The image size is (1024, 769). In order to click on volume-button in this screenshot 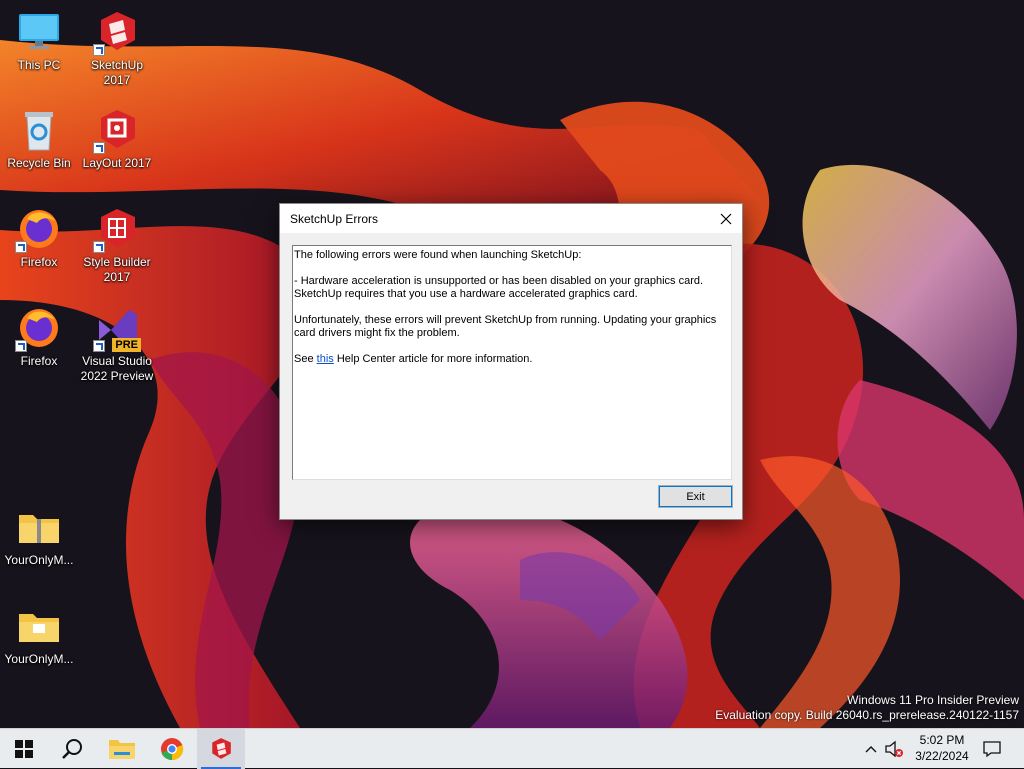, I will do `click(894, 749)`.